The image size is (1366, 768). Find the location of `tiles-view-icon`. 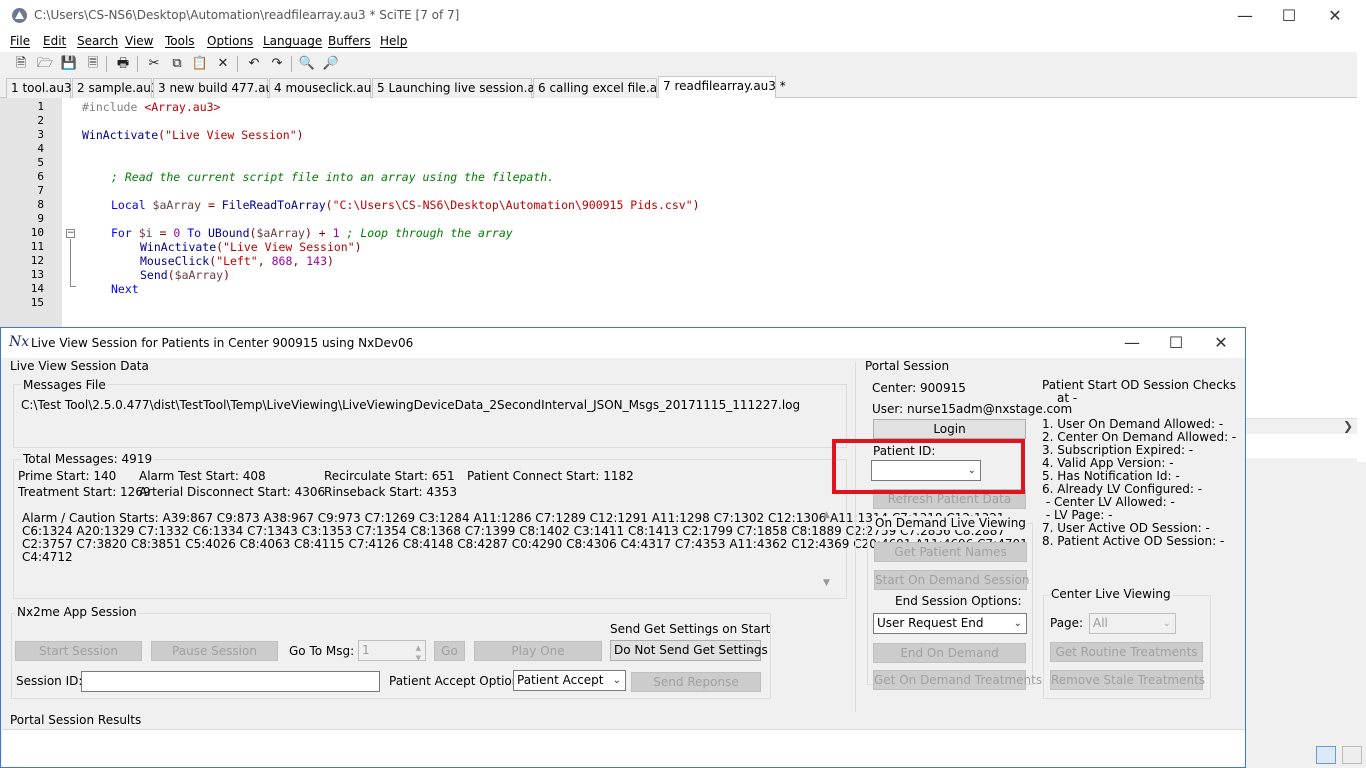

tiles-view-icon is located at coordinates (1351, 755).